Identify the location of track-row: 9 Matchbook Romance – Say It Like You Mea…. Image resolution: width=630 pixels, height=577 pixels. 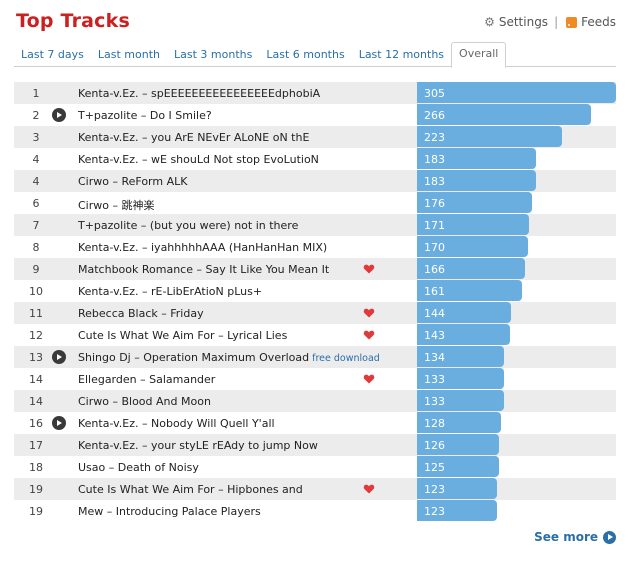
(315, 269).